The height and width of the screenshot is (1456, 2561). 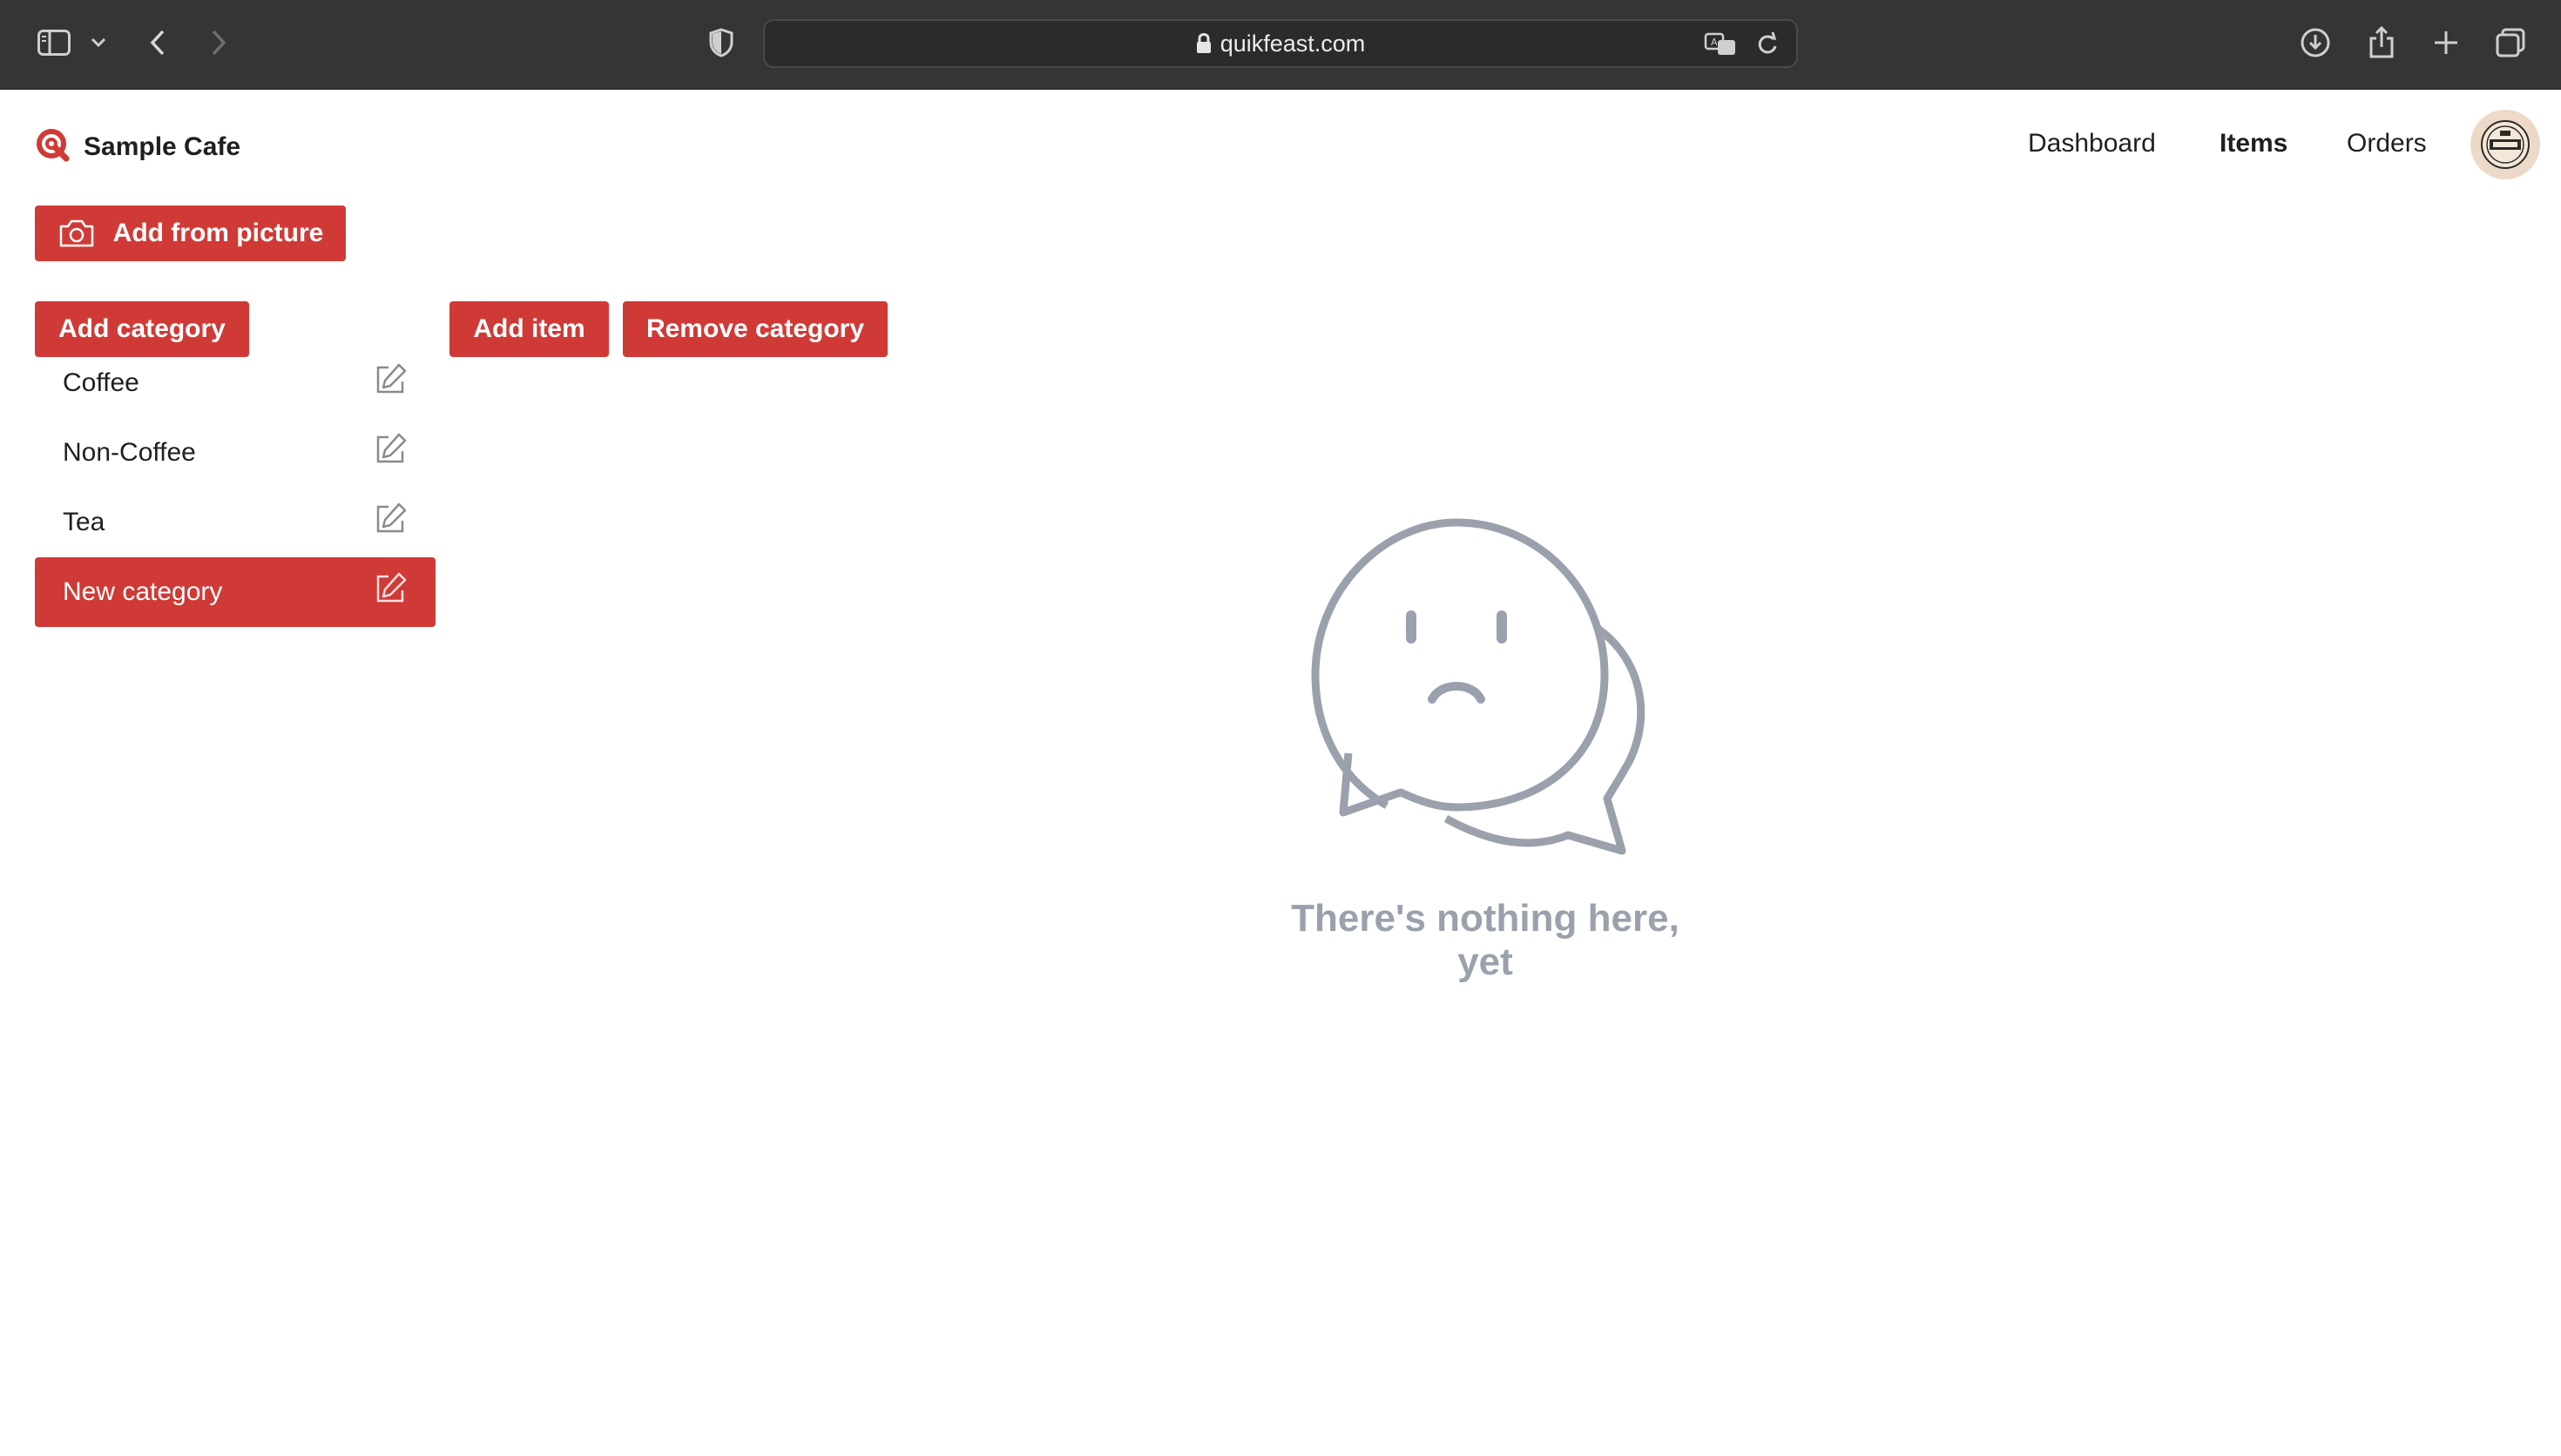 What do you see at coordinates (98, 43) in the screenshot?
I see `chevron-down-icon` at bounding box center [98, 43].